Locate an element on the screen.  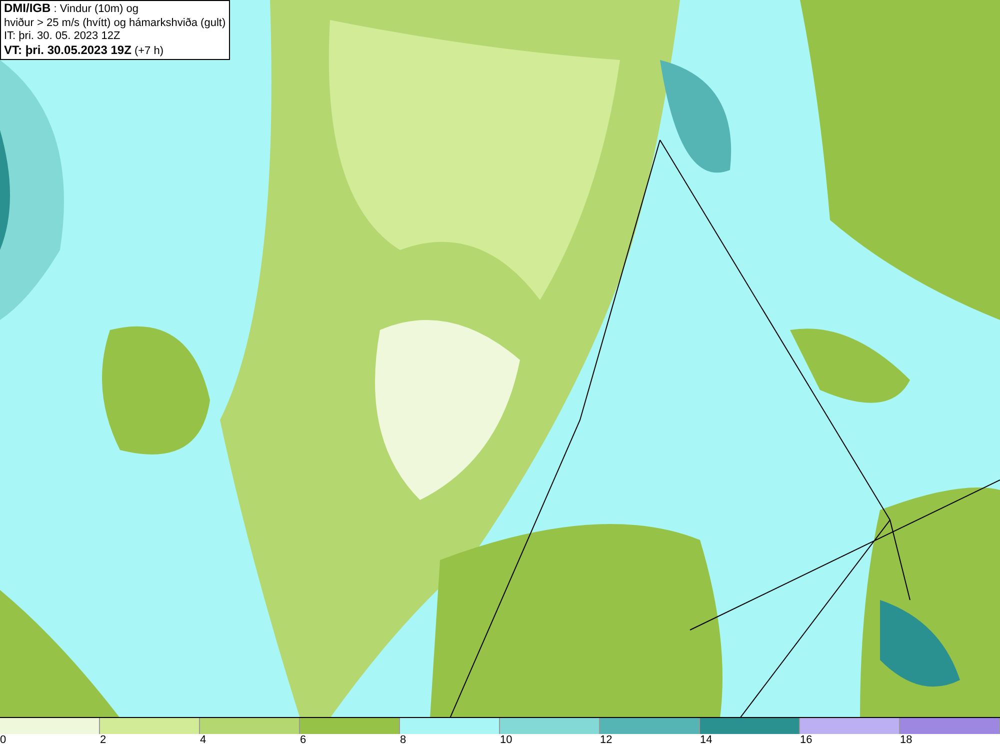
legend-tick-label: 4 is located at coordinates (203, 740).